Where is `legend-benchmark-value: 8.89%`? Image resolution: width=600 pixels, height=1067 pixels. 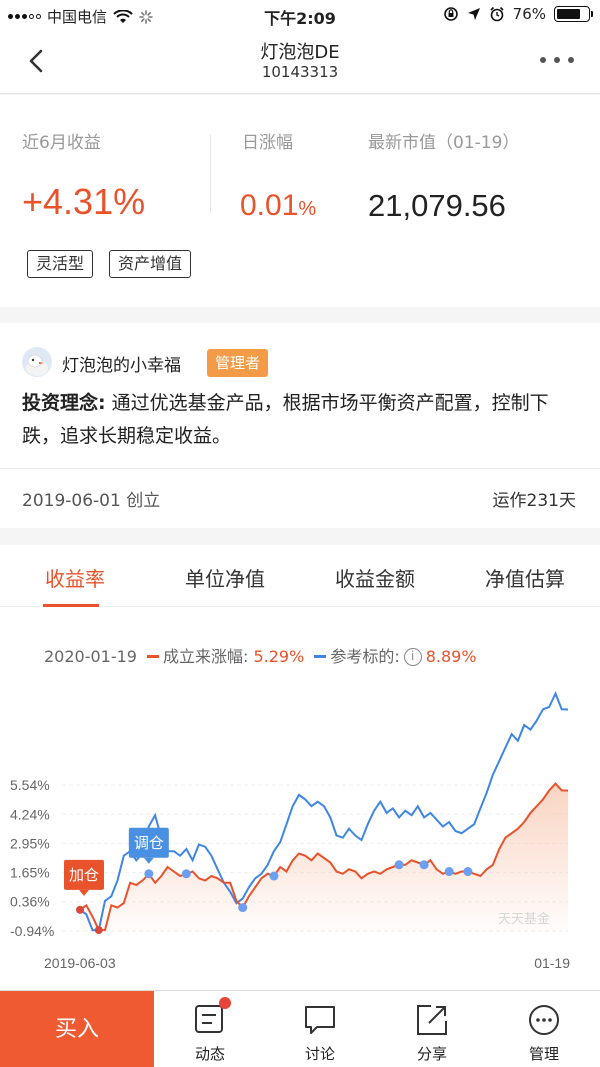
legend-benchmark-value: 8.89% is located at coordinates (451, 656).